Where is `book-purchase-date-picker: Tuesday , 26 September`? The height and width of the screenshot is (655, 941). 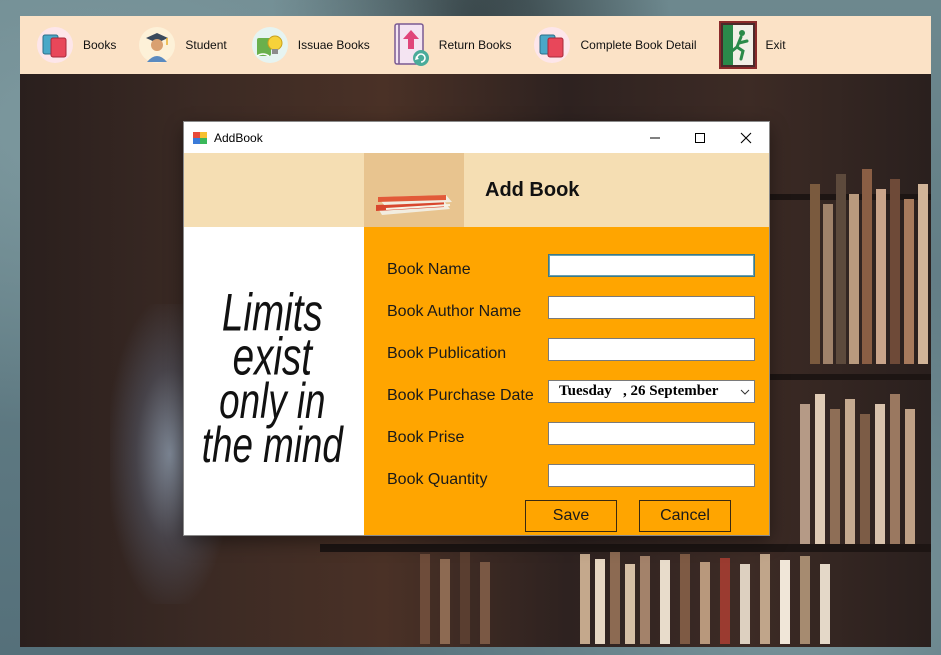
book-purchase-date-picker: Tuesday , 26 September is located at coordinates (651, 391).